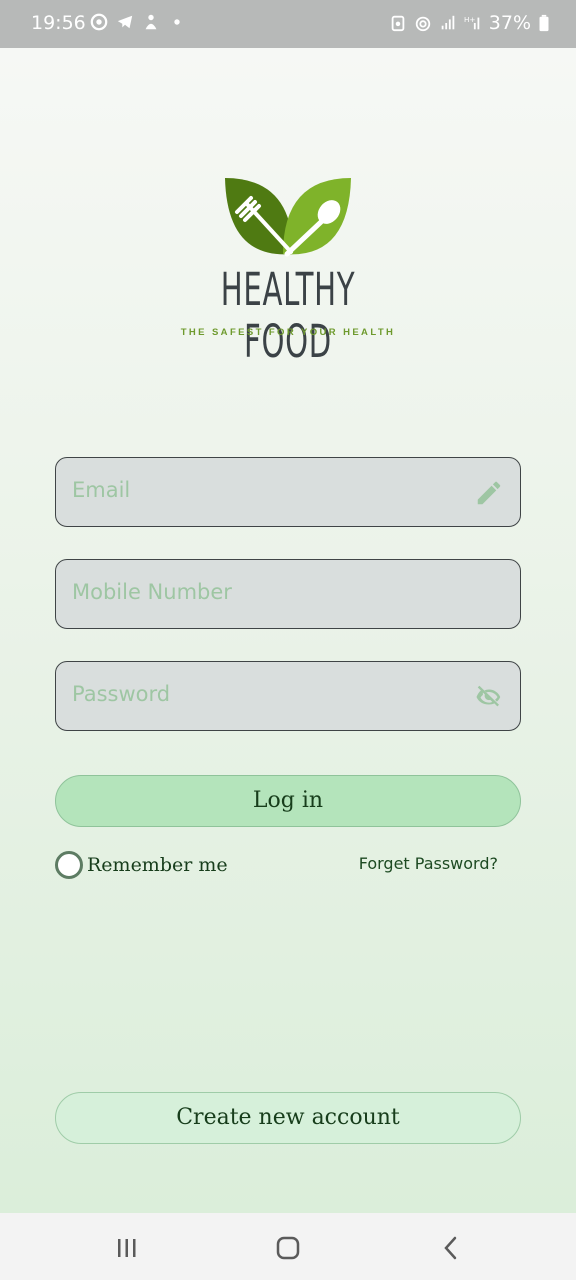 This screenshot has height=1280, width=576. What do you see at coordinates (288, 332) in the screenshot?
I see `logo-tagline: THE SAFEST FOR YOUR HEALTH` at bounding box center [288, 332].